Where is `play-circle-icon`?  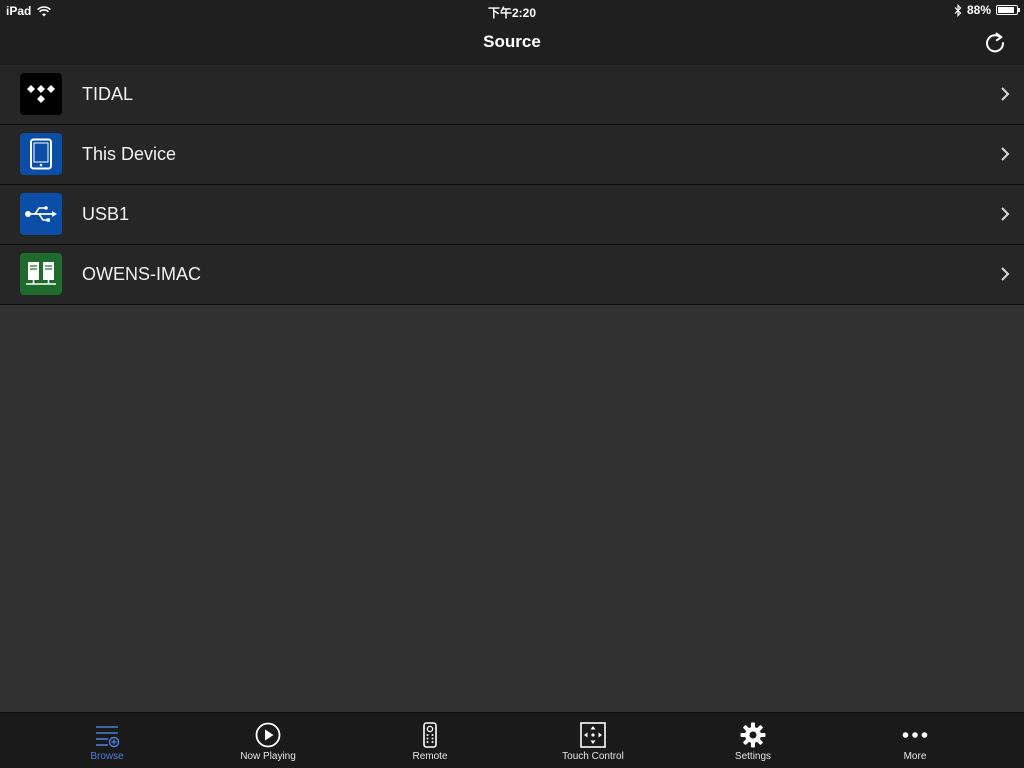 play-circle-icon is located at coordinates (268, 735).